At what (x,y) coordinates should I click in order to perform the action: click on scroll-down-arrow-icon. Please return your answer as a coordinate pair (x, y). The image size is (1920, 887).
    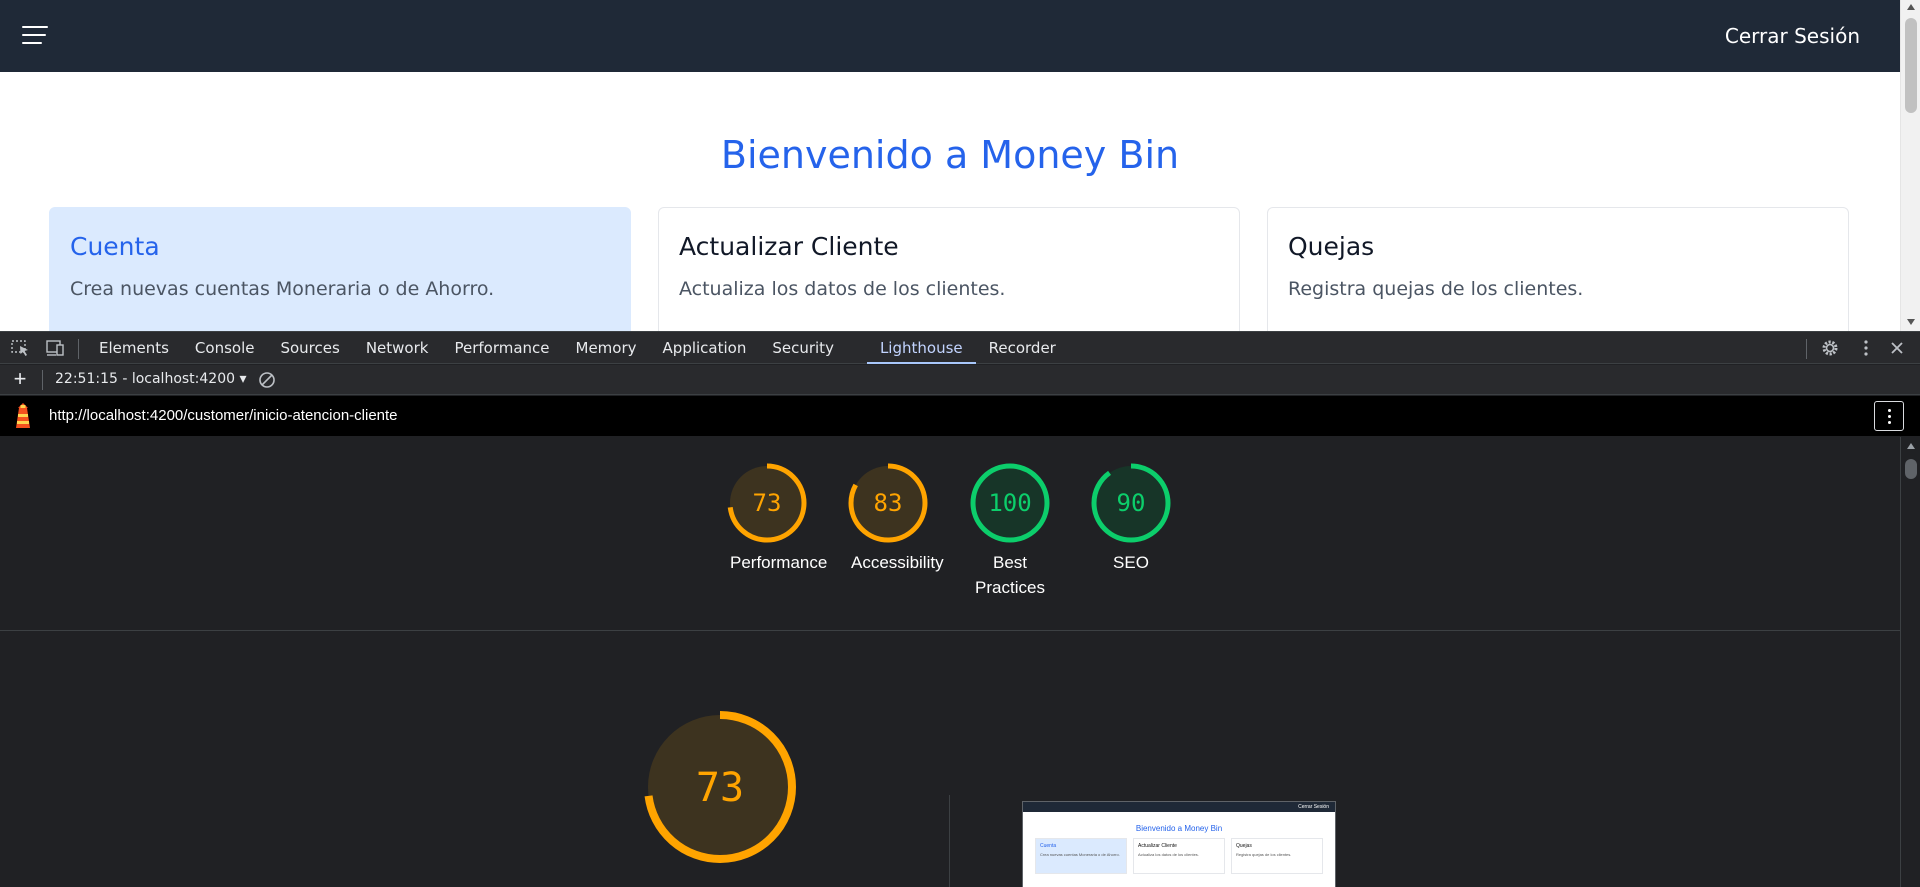
    Looking at the image, I should click on (1911, 322).